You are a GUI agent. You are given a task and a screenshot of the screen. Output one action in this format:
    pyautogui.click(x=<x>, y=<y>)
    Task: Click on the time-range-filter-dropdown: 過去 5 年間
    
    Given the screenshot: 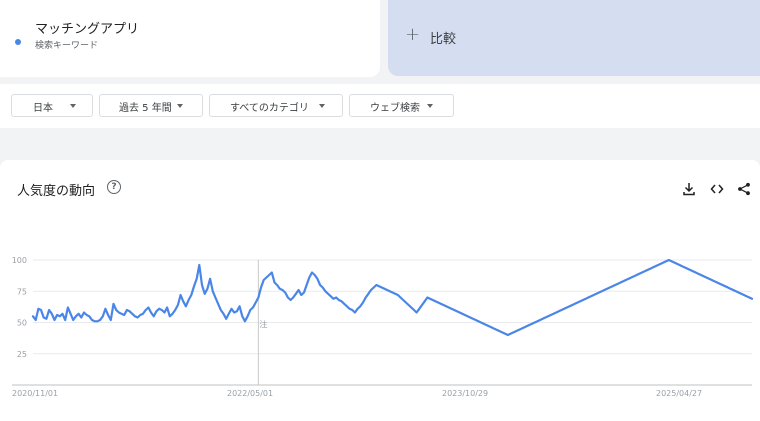 What is the action you would take?
    pyautogui.click(x=151, y=105)
    